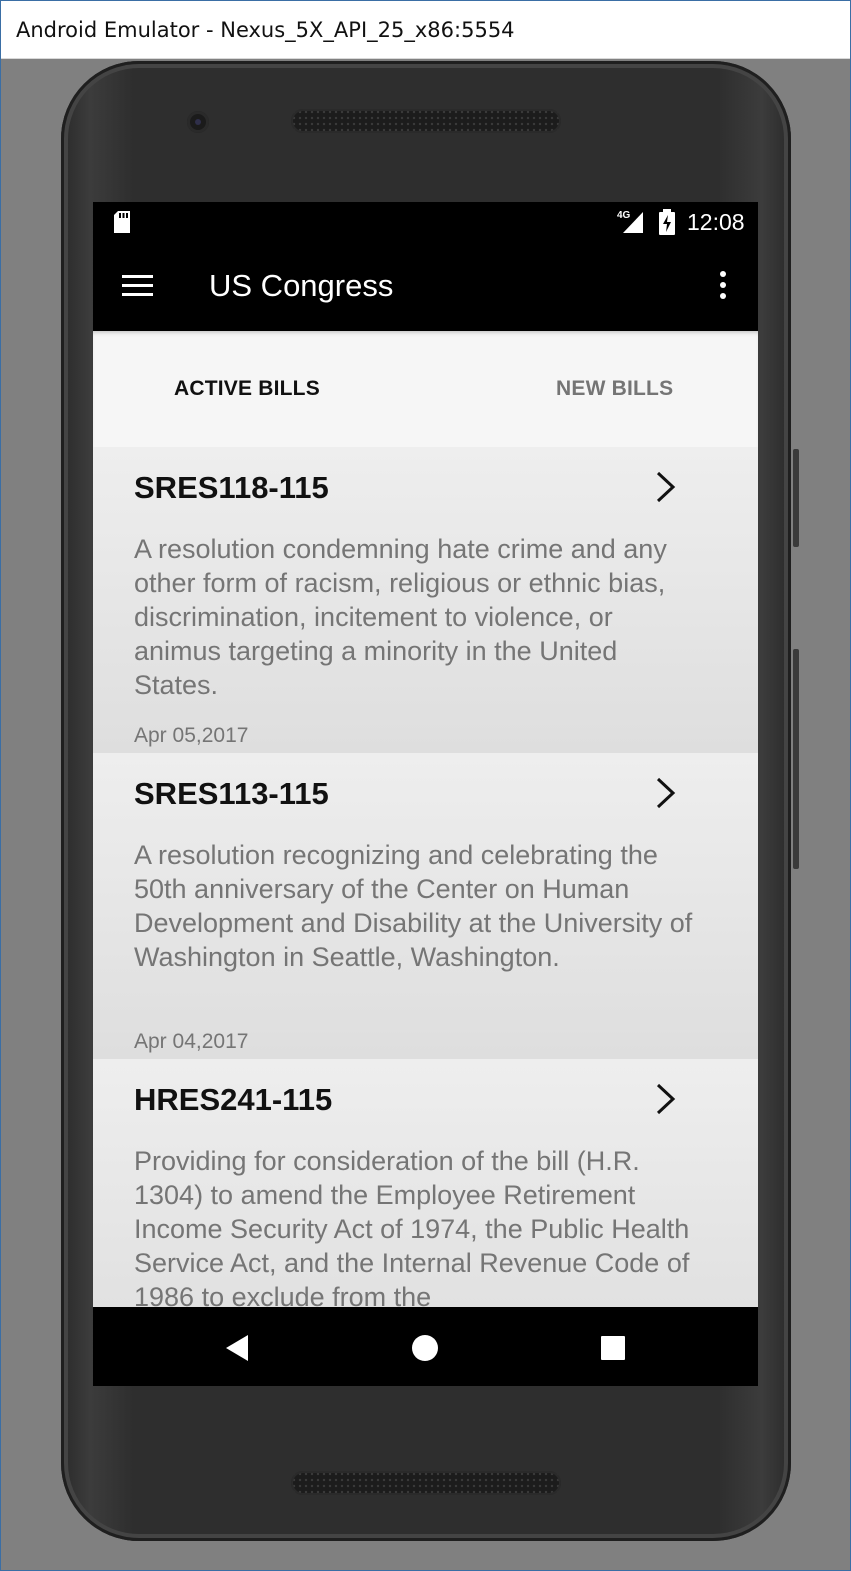 The image size is (851, 1571). I want to click on app-title: US Congress, so click(301, 285).